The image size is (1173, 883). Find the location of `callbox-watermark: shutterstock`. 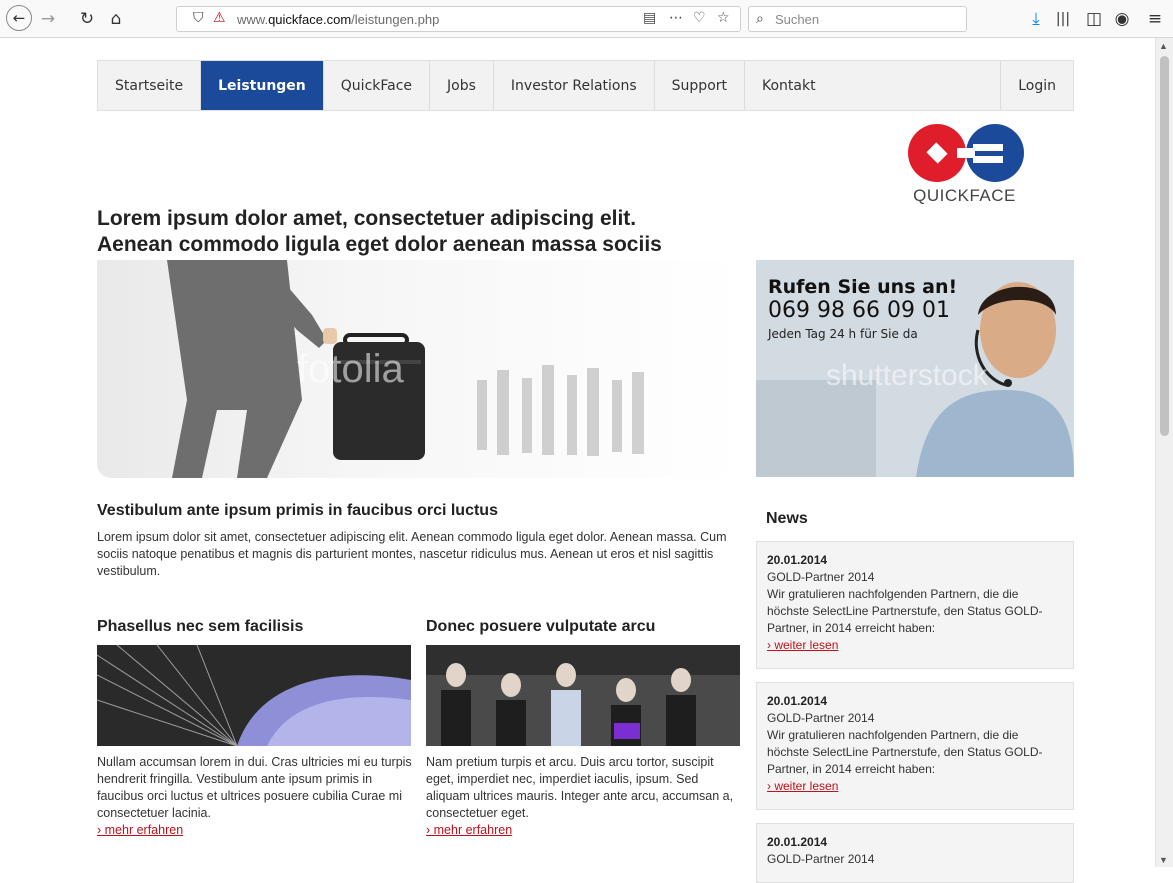

callbox-watermark: shutterstock is located at coordinates (907, 375).